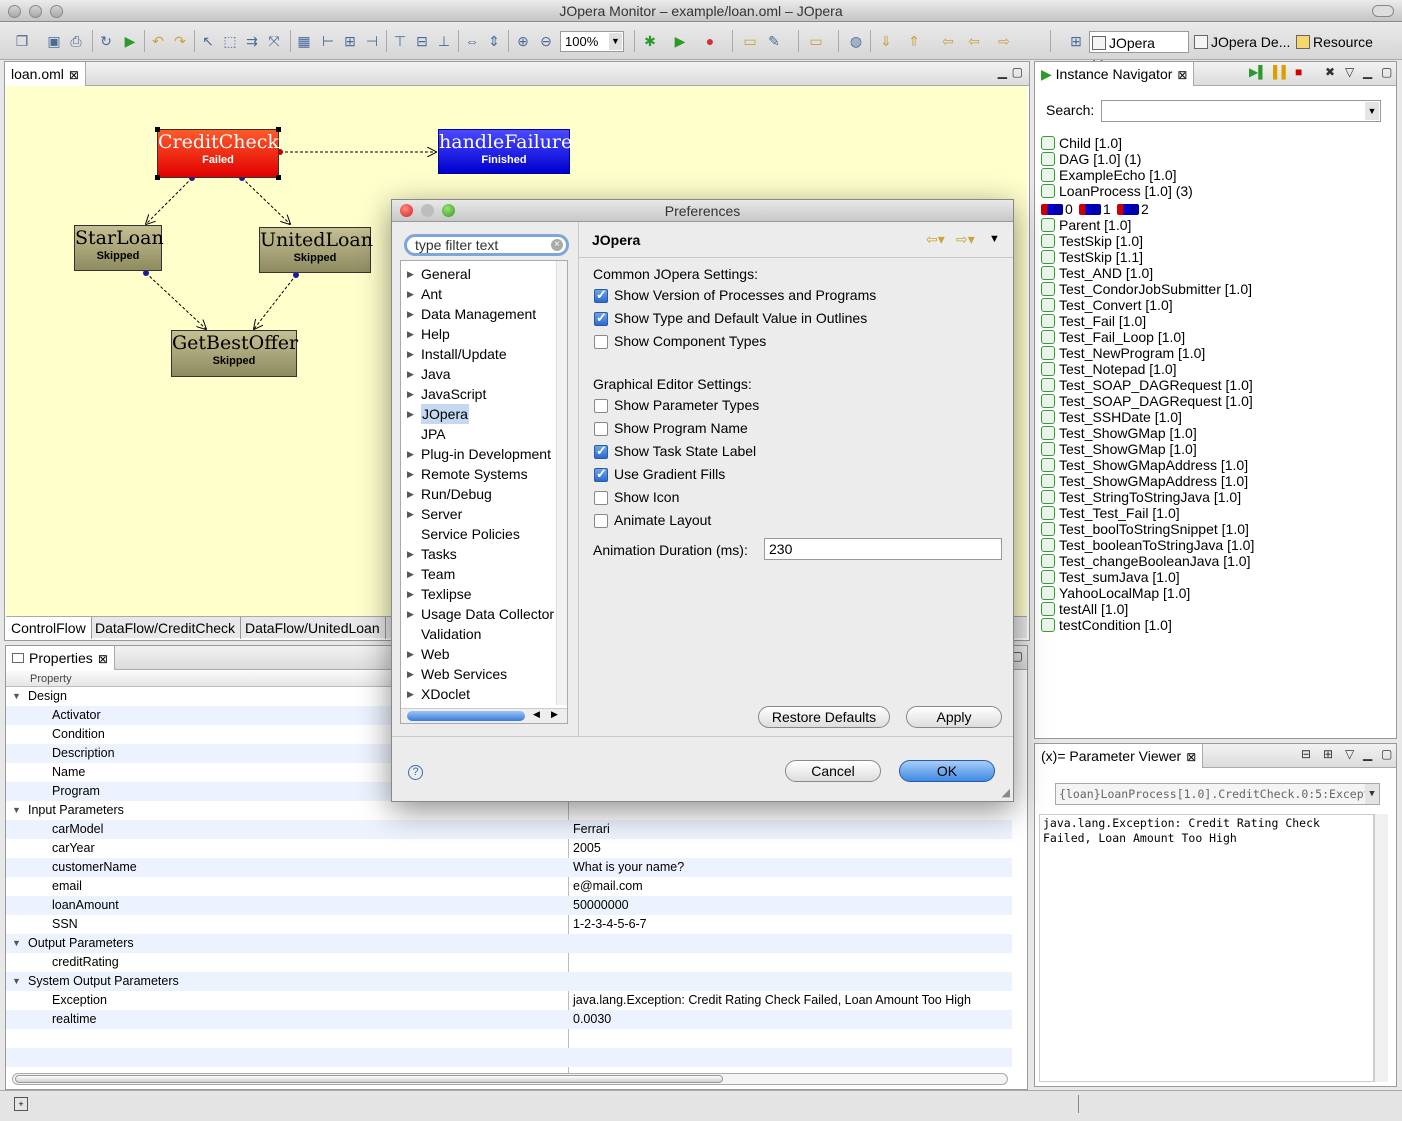  I want to click on horizontal-scrollbar, so click(510, 1079).